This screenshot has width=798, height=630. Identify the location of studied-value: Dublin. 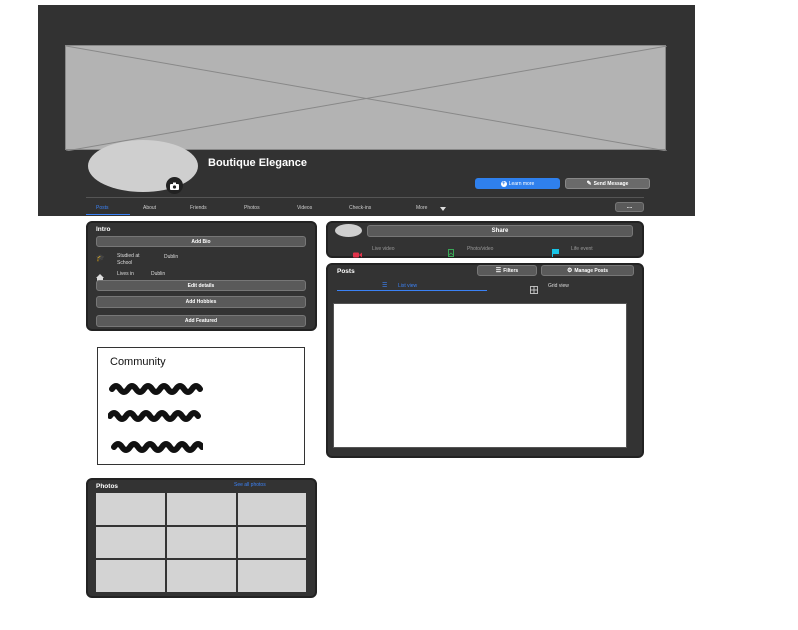
(171, 257).